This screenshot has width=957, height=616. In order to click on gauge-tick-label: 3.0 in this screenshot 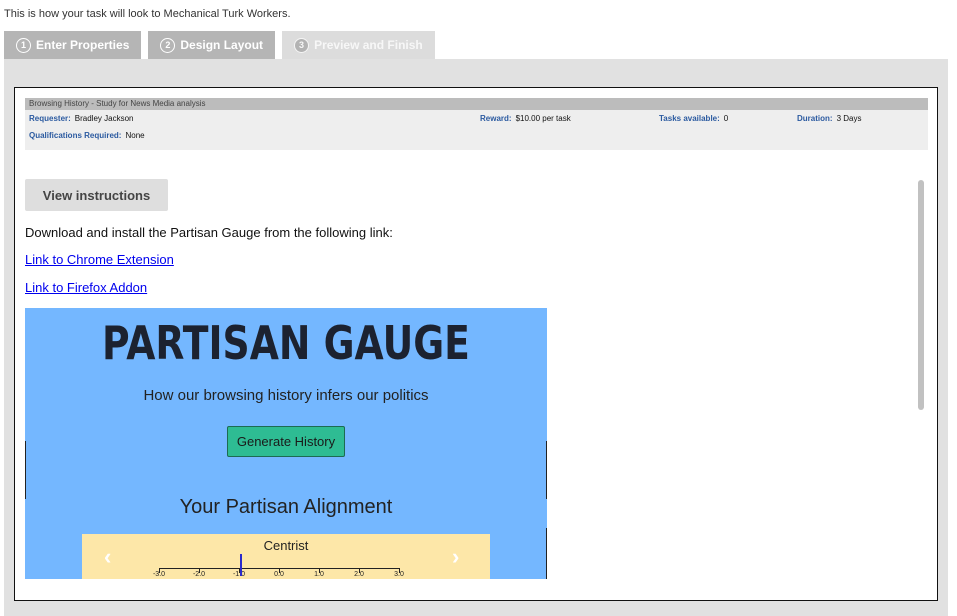, I will do `click(399, 574)`.